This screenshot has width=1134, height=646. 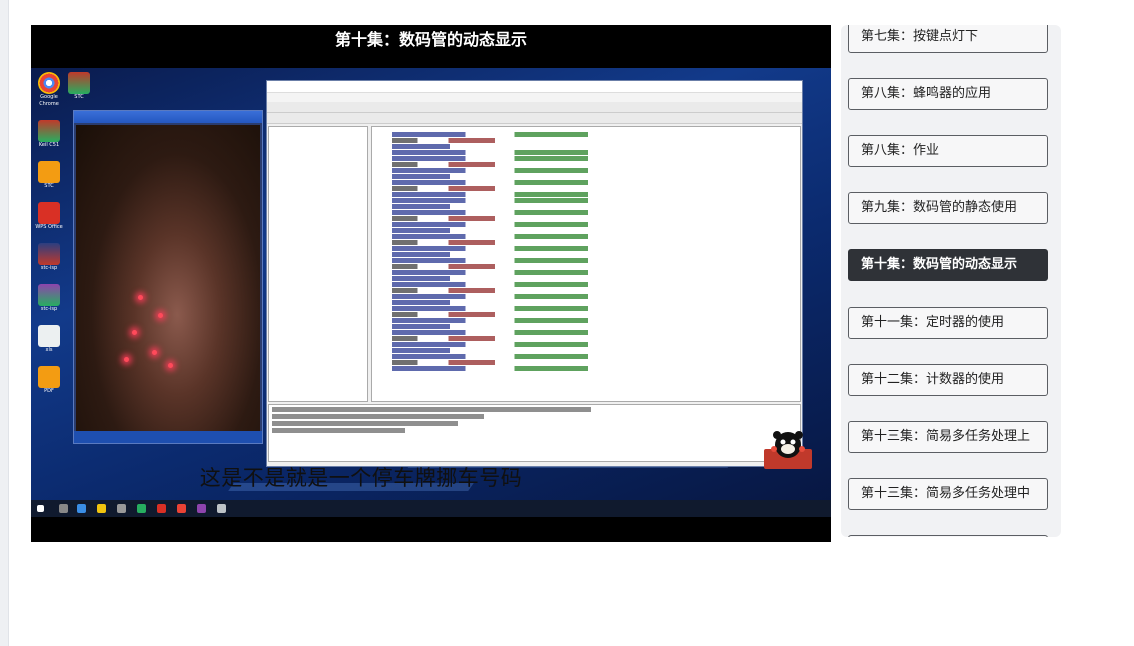 What do you see at coordinates (948, 380) in the screenshot?
I see `playlist-item: 第十二集：计数器的使用` at bounding box center [948, 380].